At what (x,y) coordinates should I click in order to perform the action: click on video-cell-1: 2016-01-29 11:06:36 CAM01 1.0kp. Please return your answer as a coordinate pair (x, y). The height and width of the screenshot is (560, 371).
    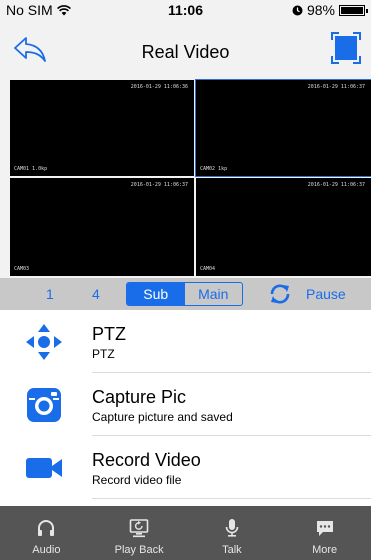
    Looking at the image, I should click on (102, 128).